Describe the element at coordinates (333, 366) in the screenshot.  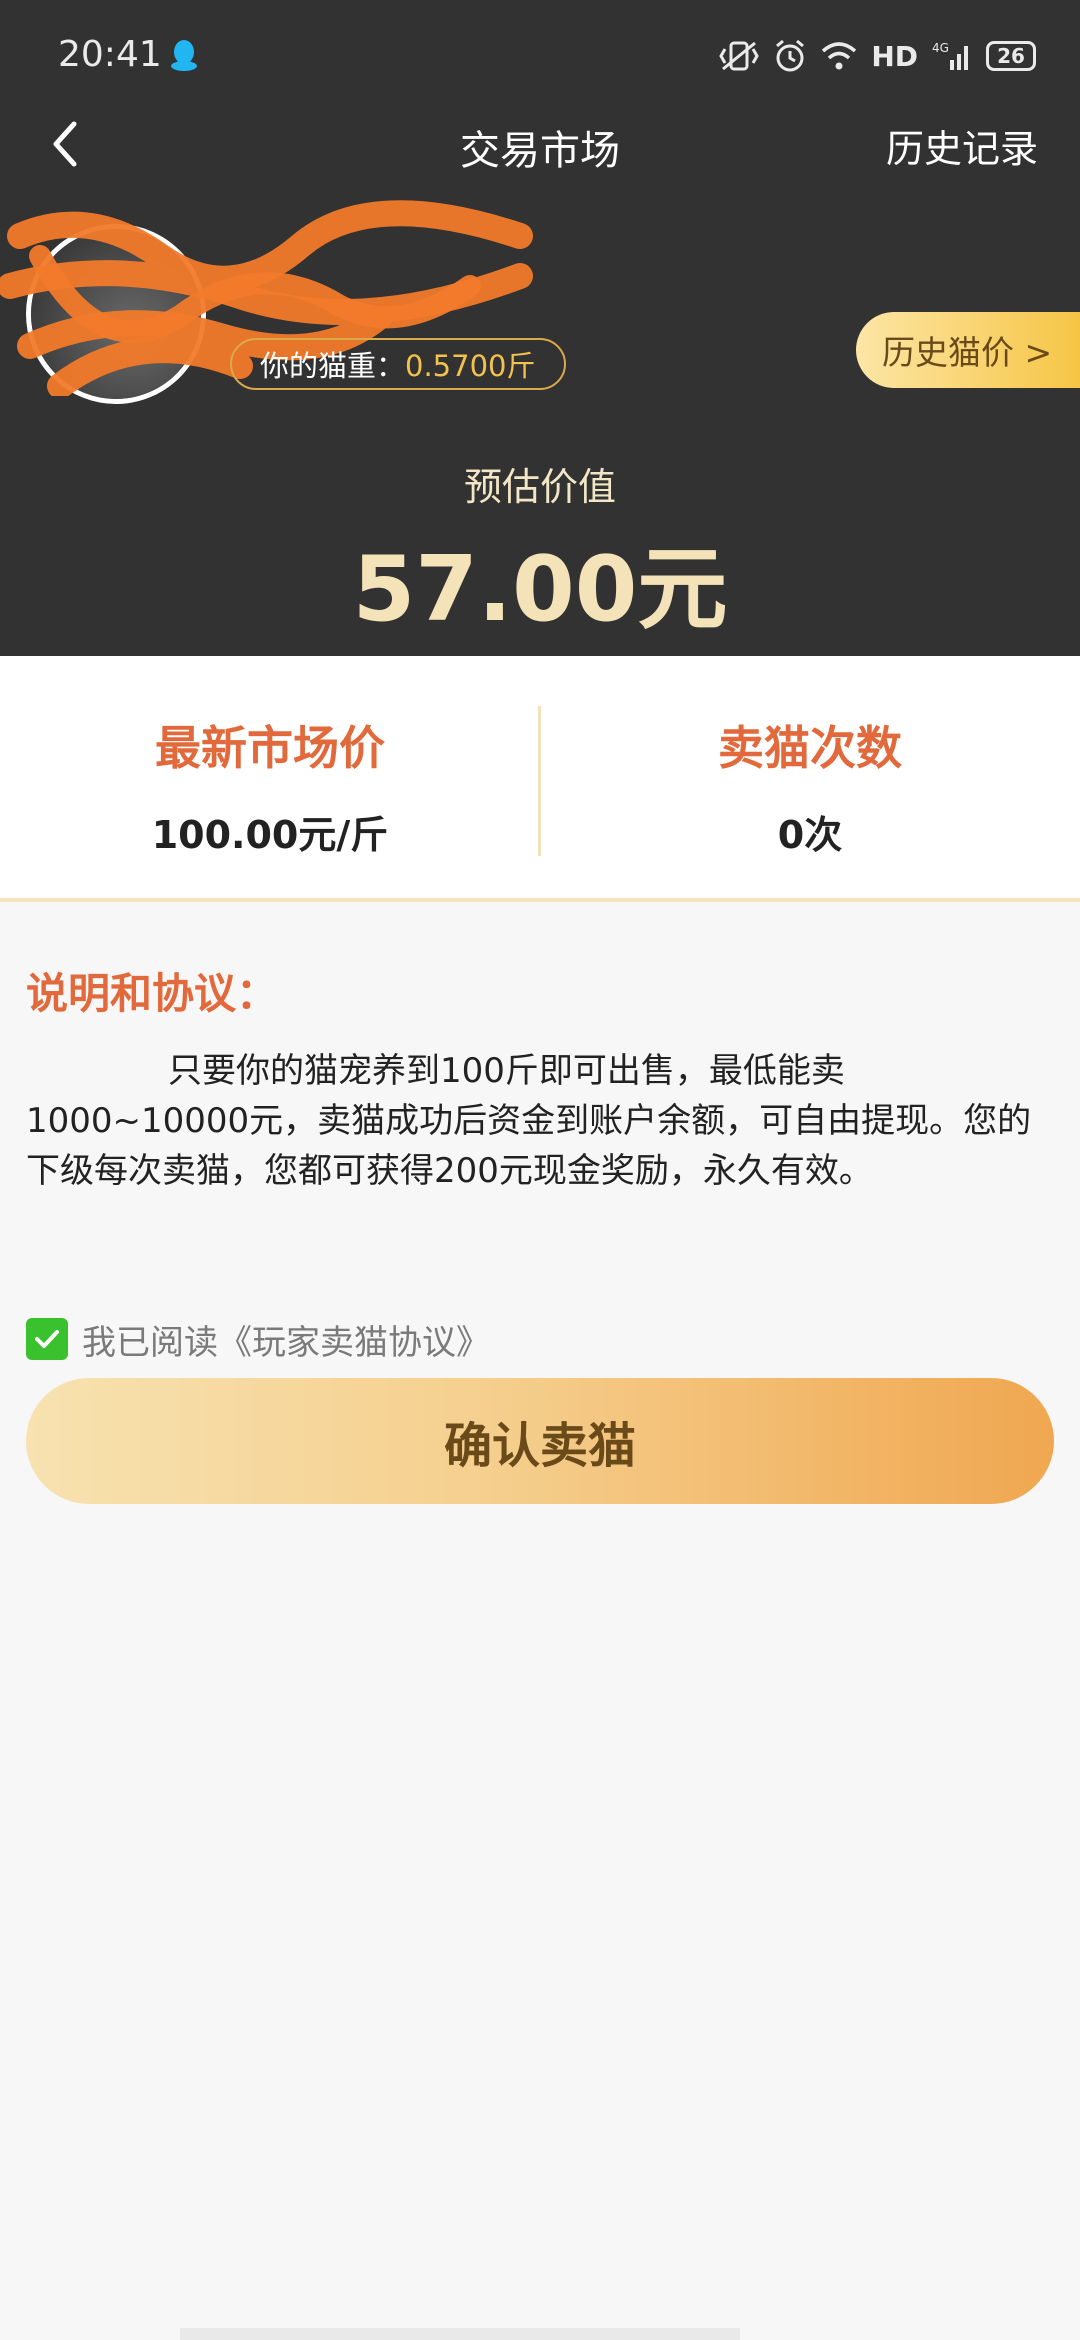
I see `cat-weight-label: 你的猫重：` at that location.